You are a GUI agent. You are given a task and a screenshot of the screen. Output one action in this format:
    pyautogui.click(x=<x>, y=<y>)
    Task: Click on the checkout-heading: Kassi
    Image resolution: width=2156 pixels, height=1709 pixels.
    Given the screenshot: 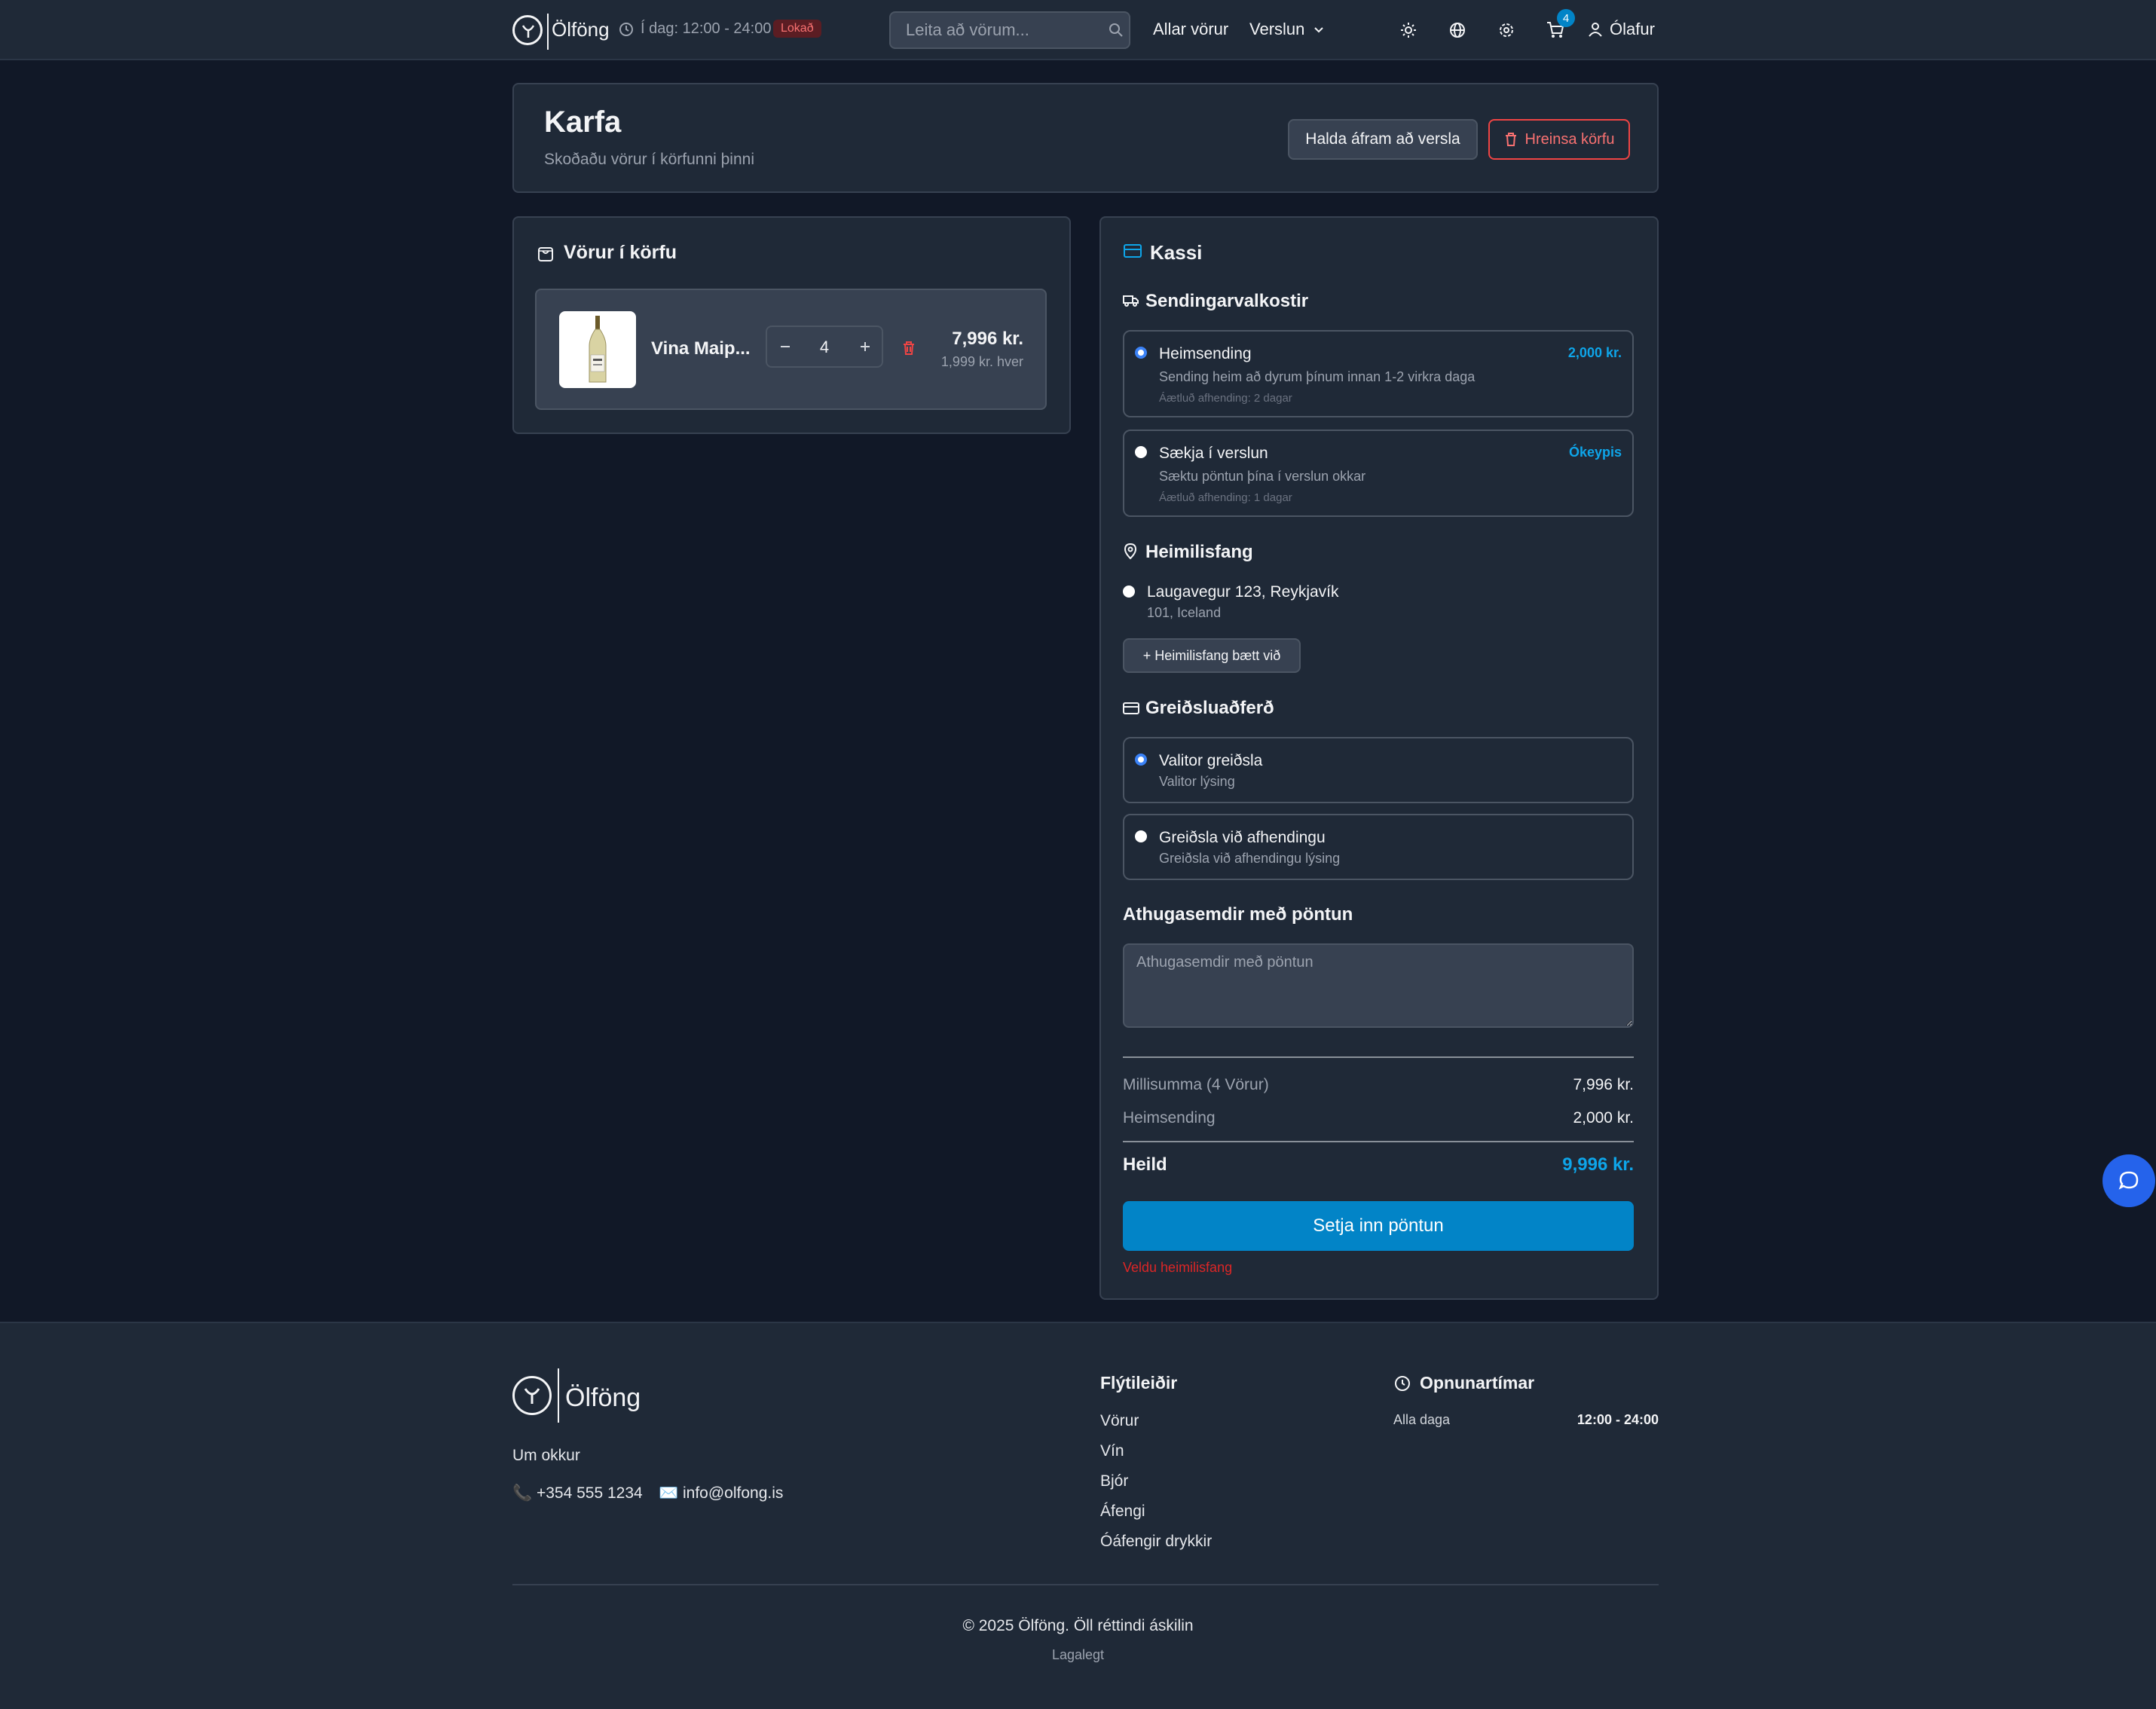 What is the action you would take?
    pyautogui.click(x=1176, y=252)
    